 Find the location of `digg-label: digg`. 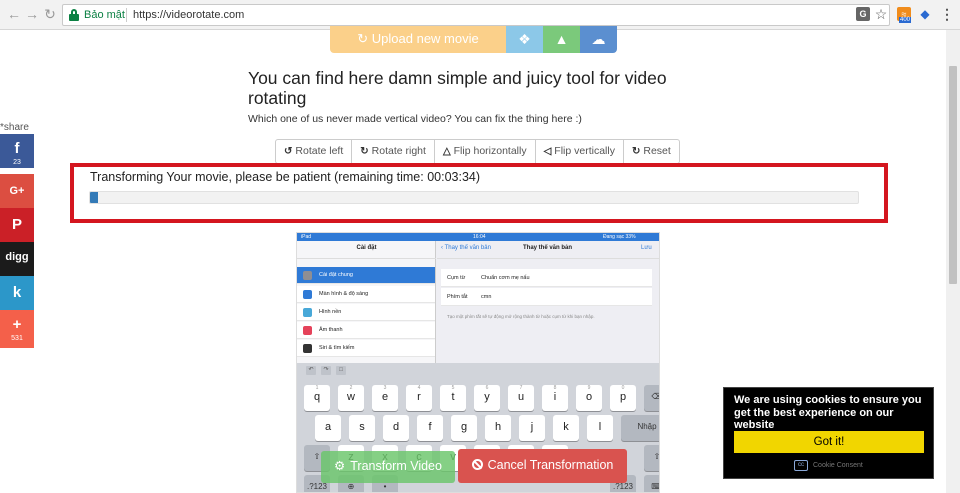

digg-label: digg is located at coordinates (17, 257).